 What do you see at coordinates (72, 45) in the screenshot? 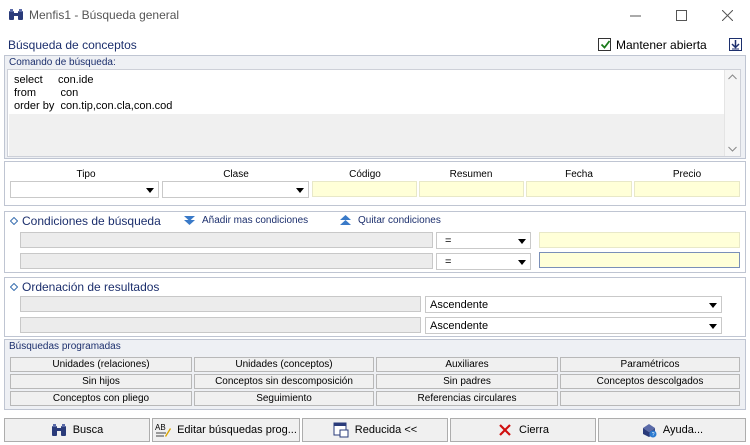
I see `page-title: Búsqueda de conceptos` at bounding box center [72, 45].